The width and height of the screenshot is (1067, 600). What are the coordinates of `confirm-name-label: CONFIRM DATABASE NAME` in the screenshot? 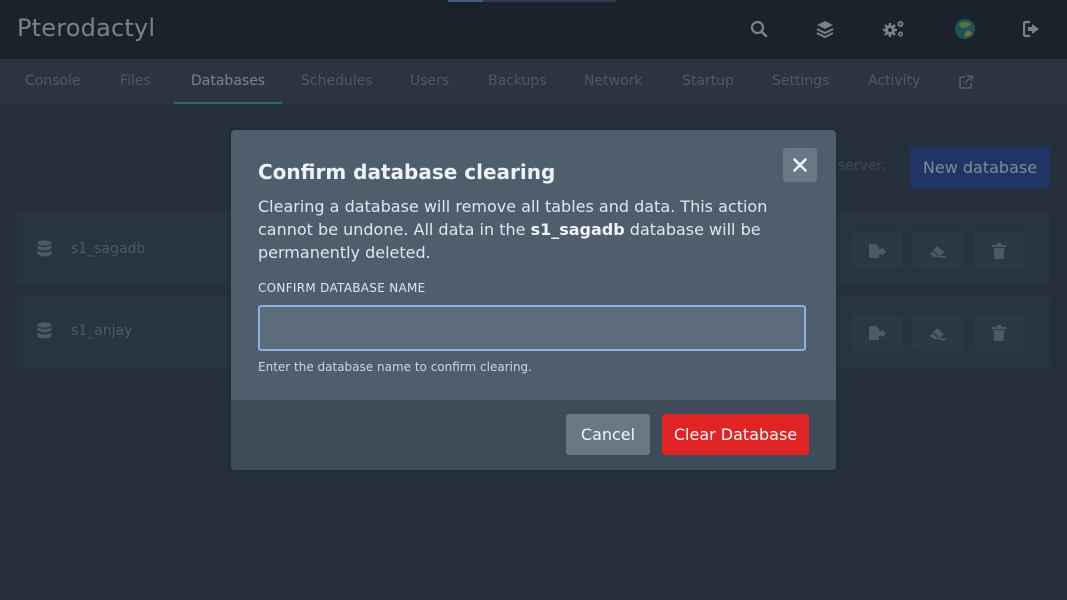 It's located at (342, 288).